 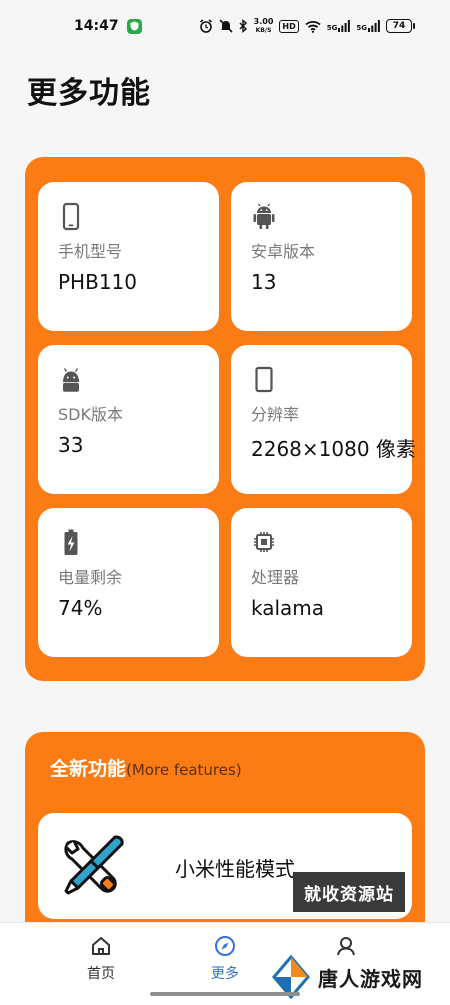 What do you see at coordinates (349, 892) in the screenshot?
I see `watermark-banner: 就收资源站` at bounding box center [349, 892].